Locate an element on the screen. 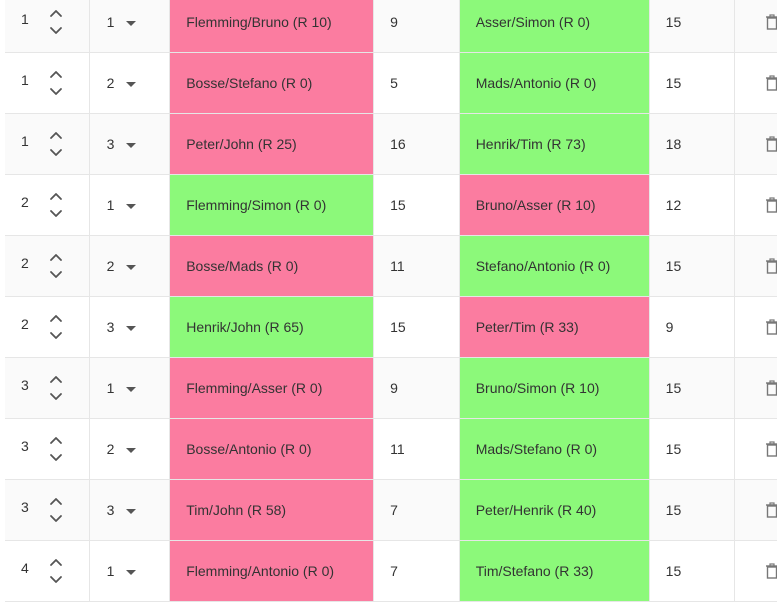 The width and height of the screenshot is (777, 602). team2-cell: Bruno/Simon (R 10) is located at coordinates (554, 388).